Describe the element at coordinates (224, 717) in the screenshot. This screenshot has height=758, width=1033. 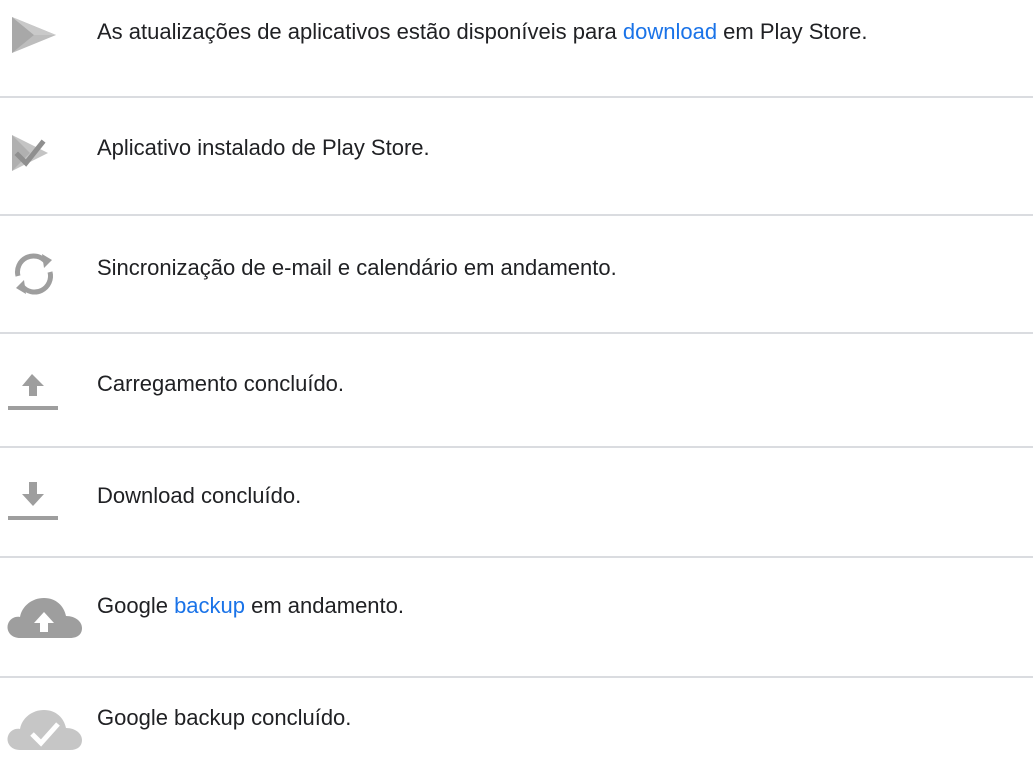
I see `row-text: Google backup concluído.` at that location.